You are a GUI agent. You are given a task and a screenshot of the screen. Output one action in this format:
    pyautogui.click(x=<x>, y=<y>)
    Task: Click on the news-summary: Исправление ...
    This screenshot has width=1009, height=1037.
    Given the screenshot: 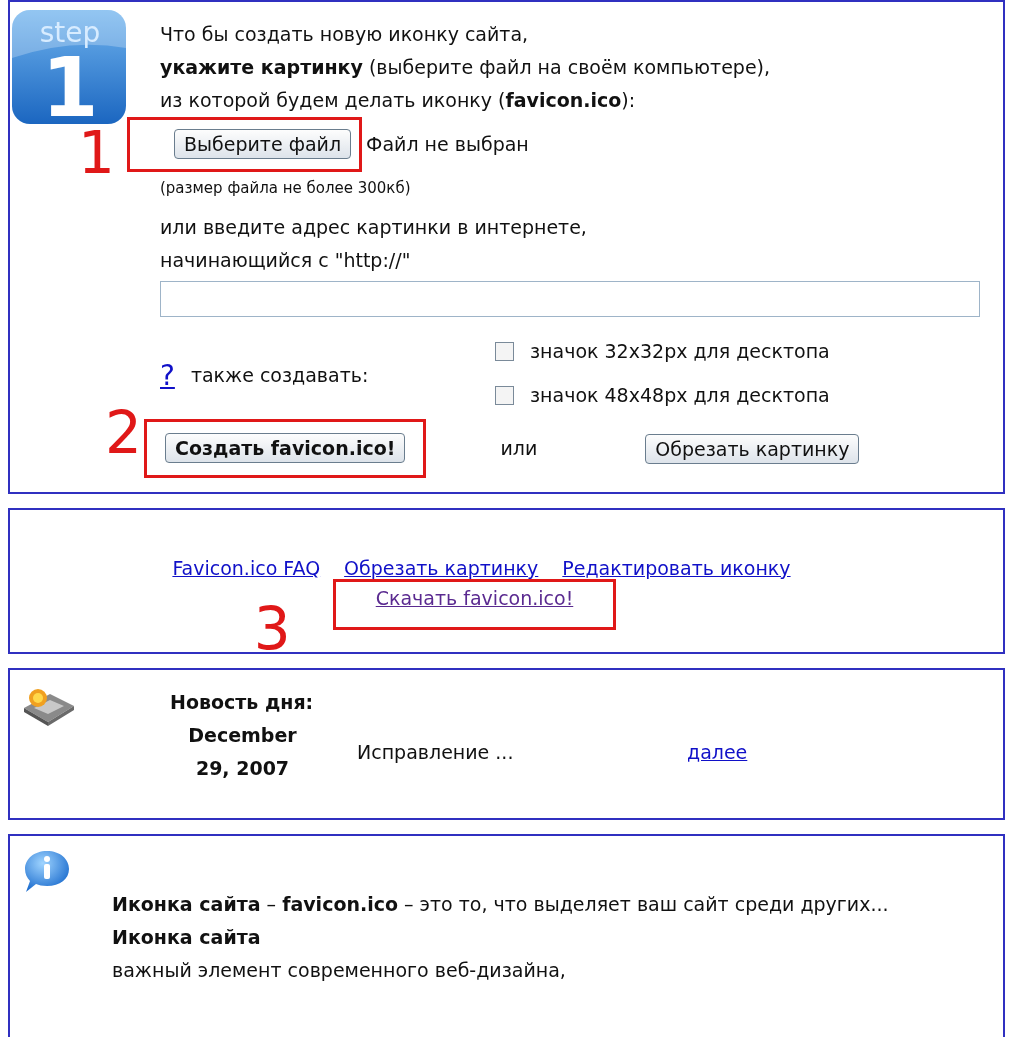 What is the action you would take?
    pyautogui.click(x=436, y=752)
    